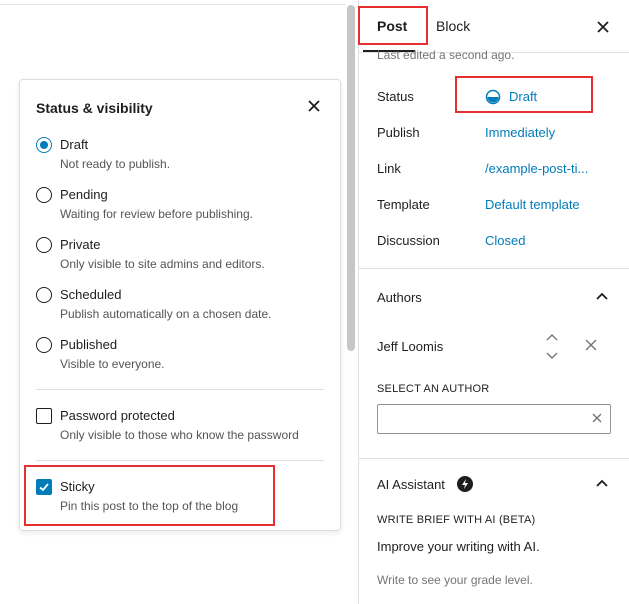 Image resolution: width=629 pixels, height=604 pixels. I want to click on option-description: Pin this post to the top of the blog, so click(149, 506).